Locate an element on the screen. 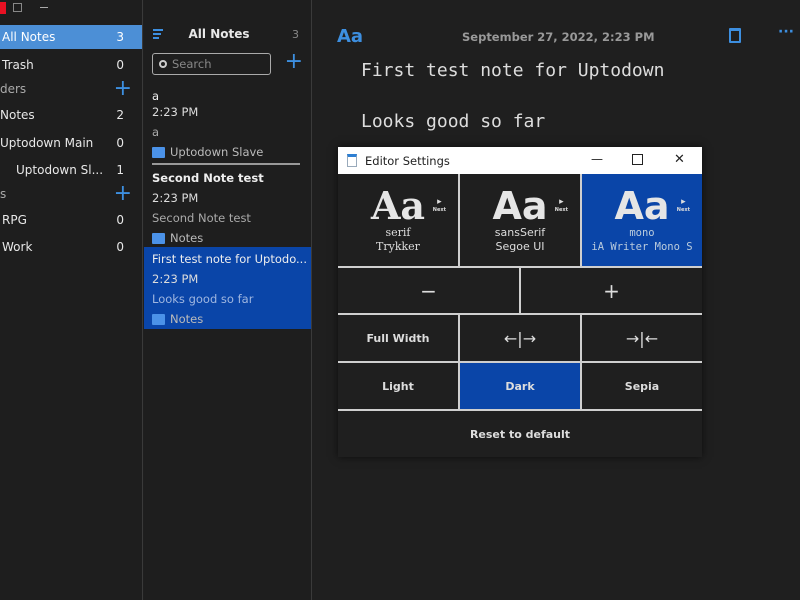 This screenshot has width=800, height=600. font-family-label: iA Writer Mono S is located at coordinates (642, 247).